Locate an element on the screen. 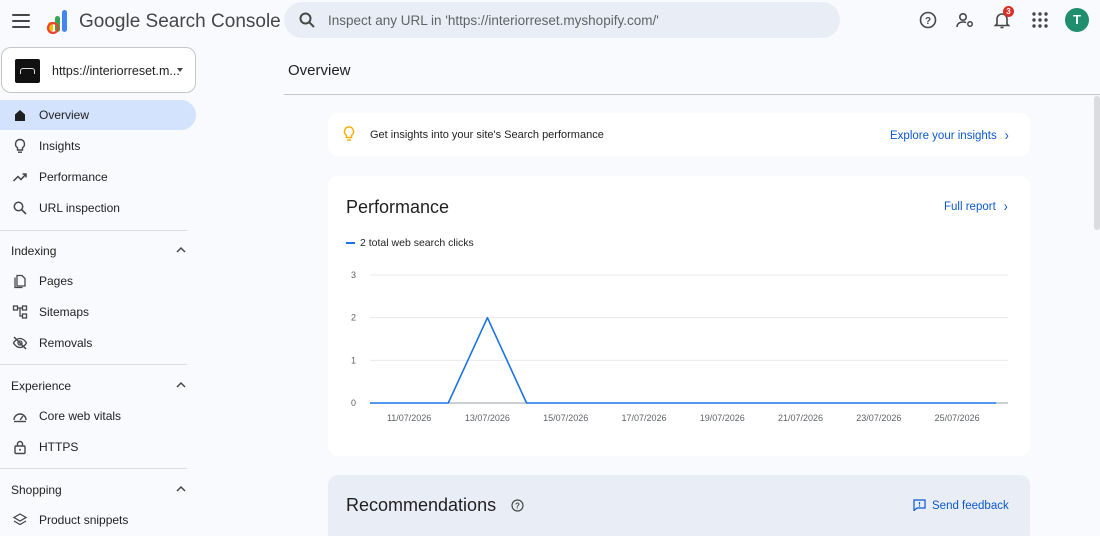 The image size is (1100, 536). search-input is located at coordinates (578, 20).